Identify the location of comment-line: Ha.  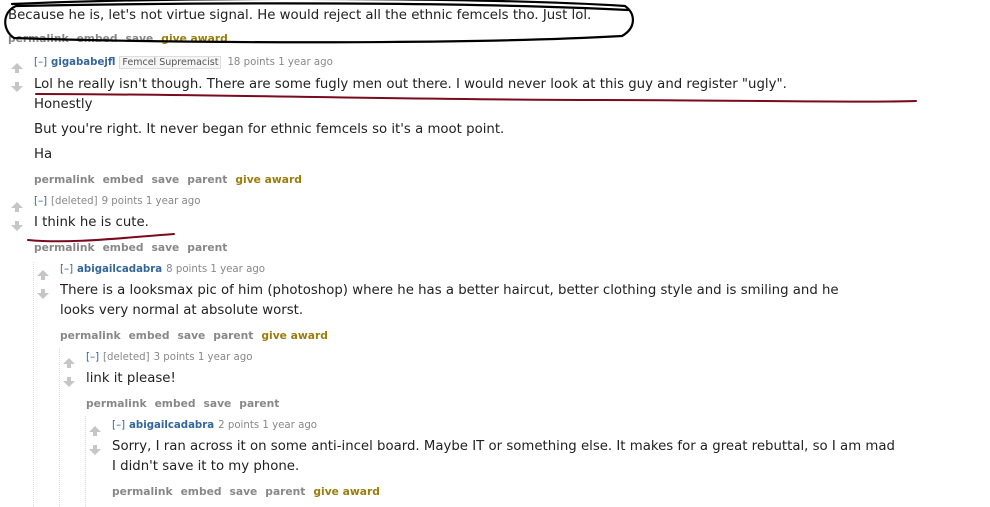
(43, 154).